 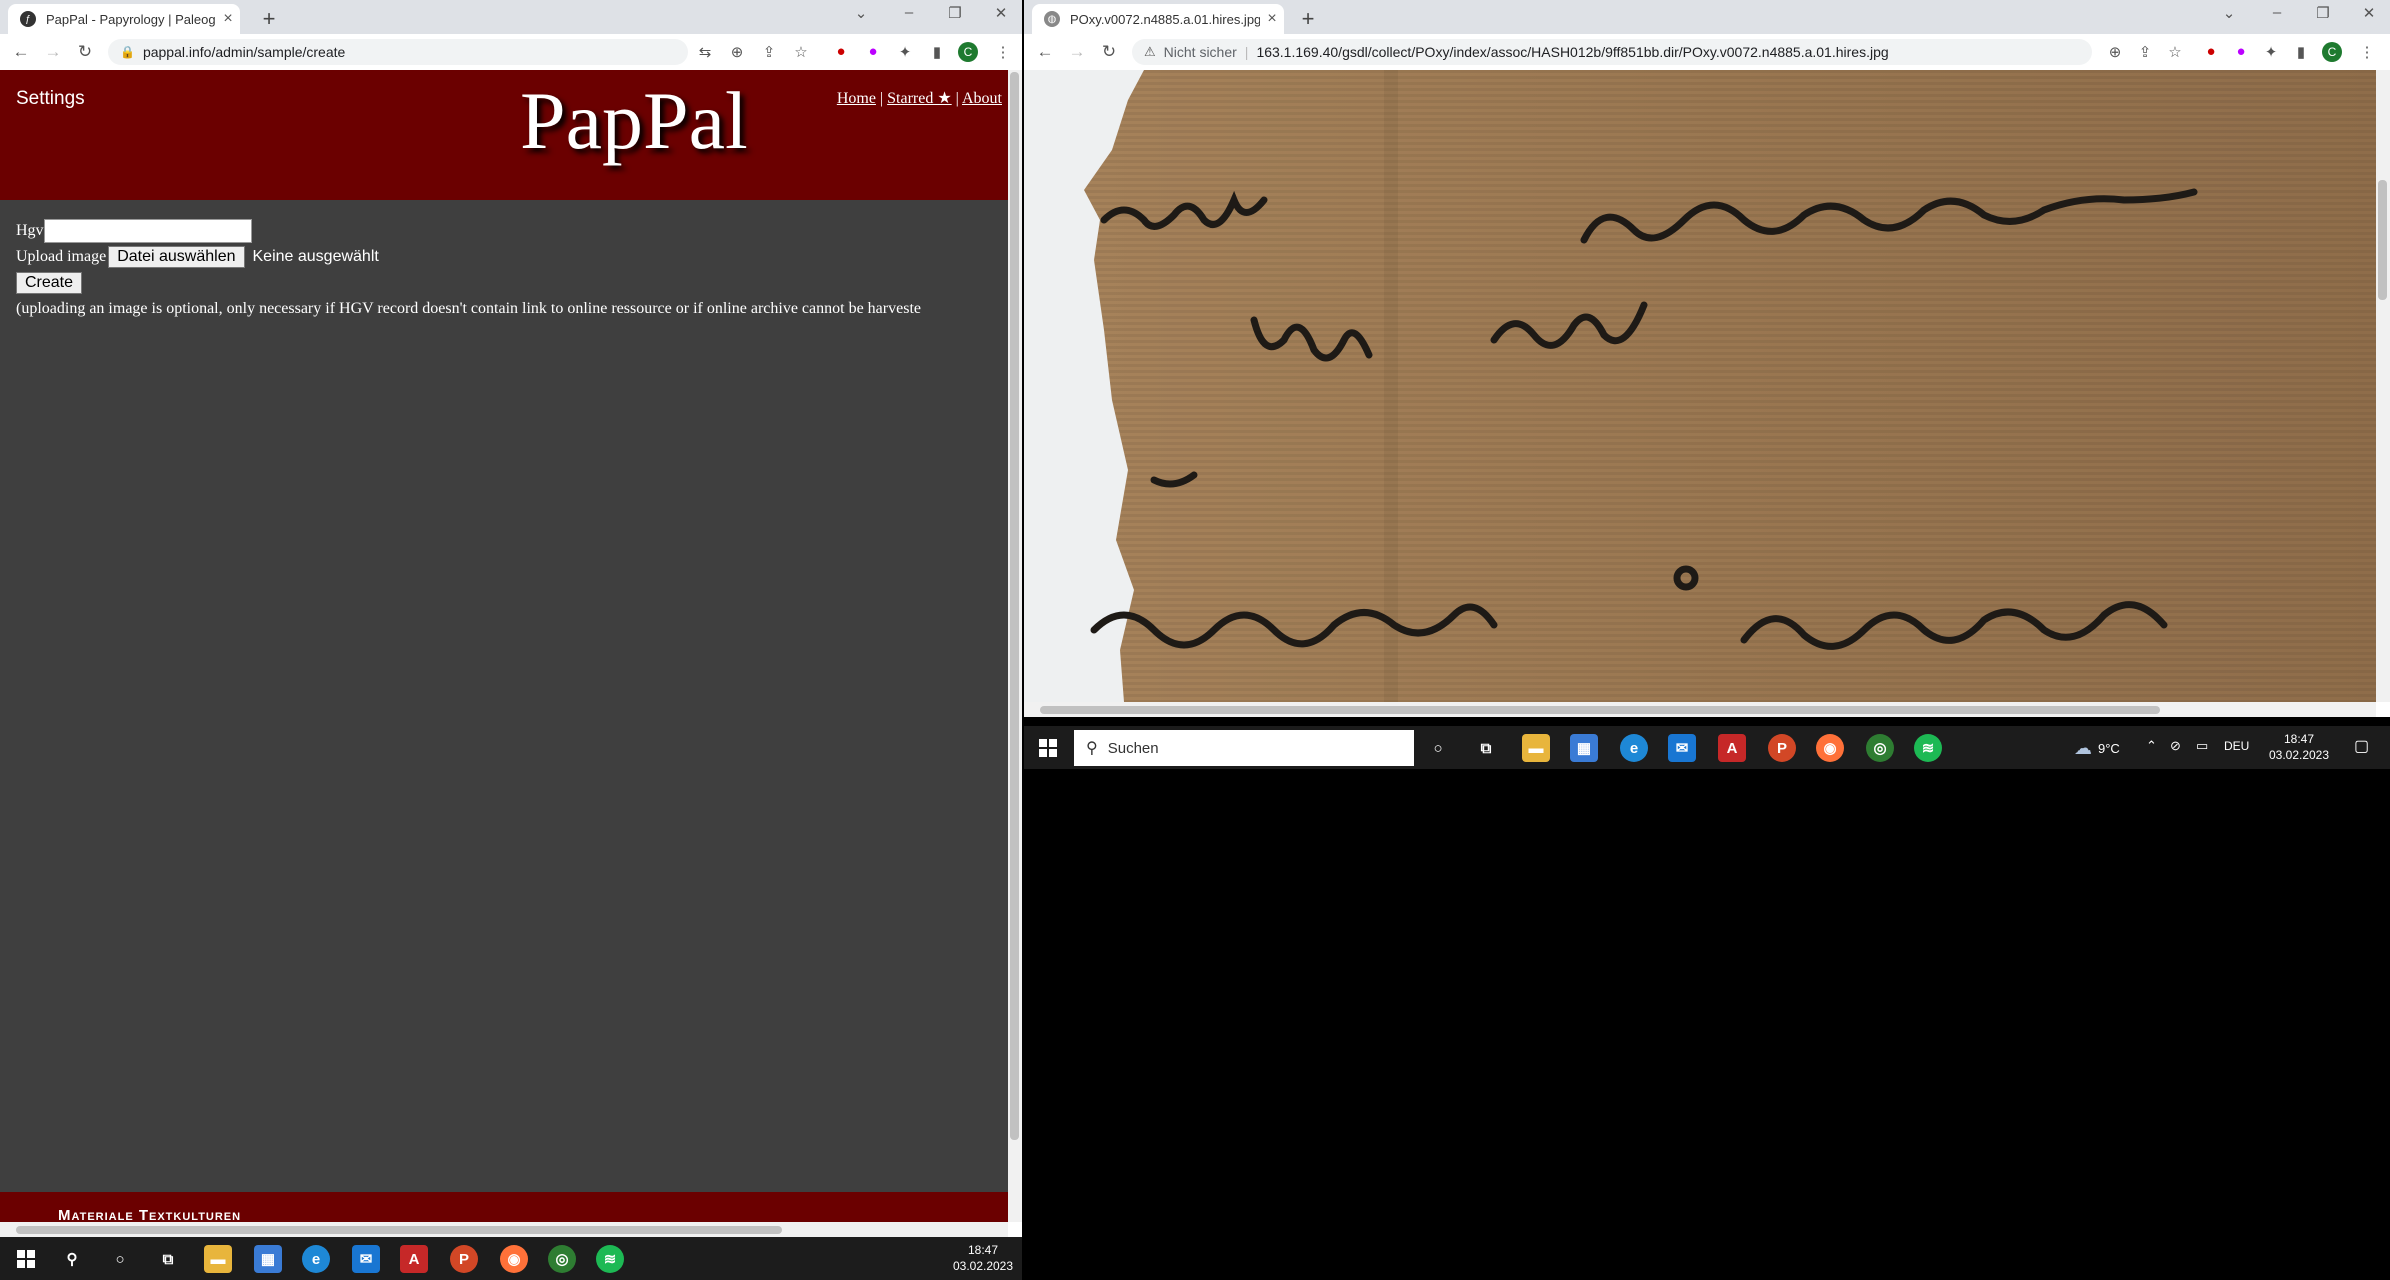 What do you see at coordinates (2109, 748) in the screenshot?
I see `weather-temp: 9°C` at bounding box center [2109, 748].